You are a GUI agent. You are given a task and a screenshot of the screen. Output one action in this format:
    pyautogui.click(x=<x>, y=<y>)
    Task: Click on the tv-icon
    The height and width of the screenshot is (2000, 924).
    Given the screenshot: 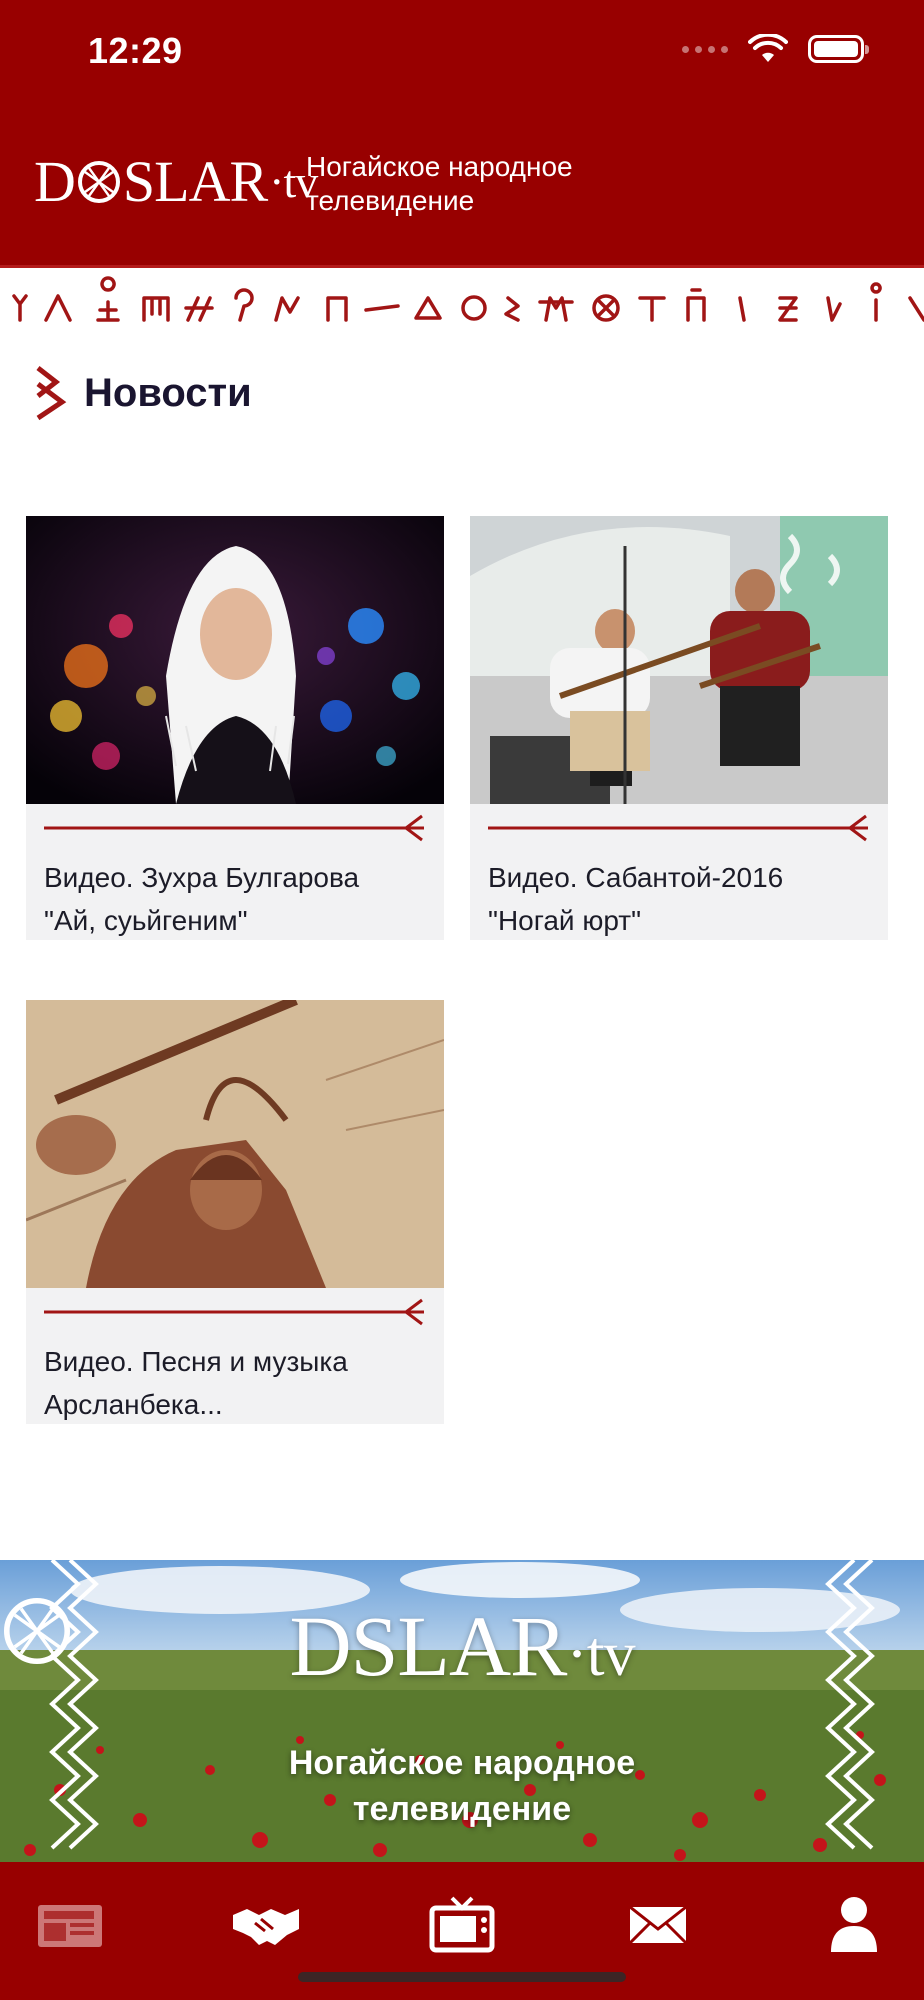 What is the action you would take?
    pyautogui.click(x=462, y=1924)
    